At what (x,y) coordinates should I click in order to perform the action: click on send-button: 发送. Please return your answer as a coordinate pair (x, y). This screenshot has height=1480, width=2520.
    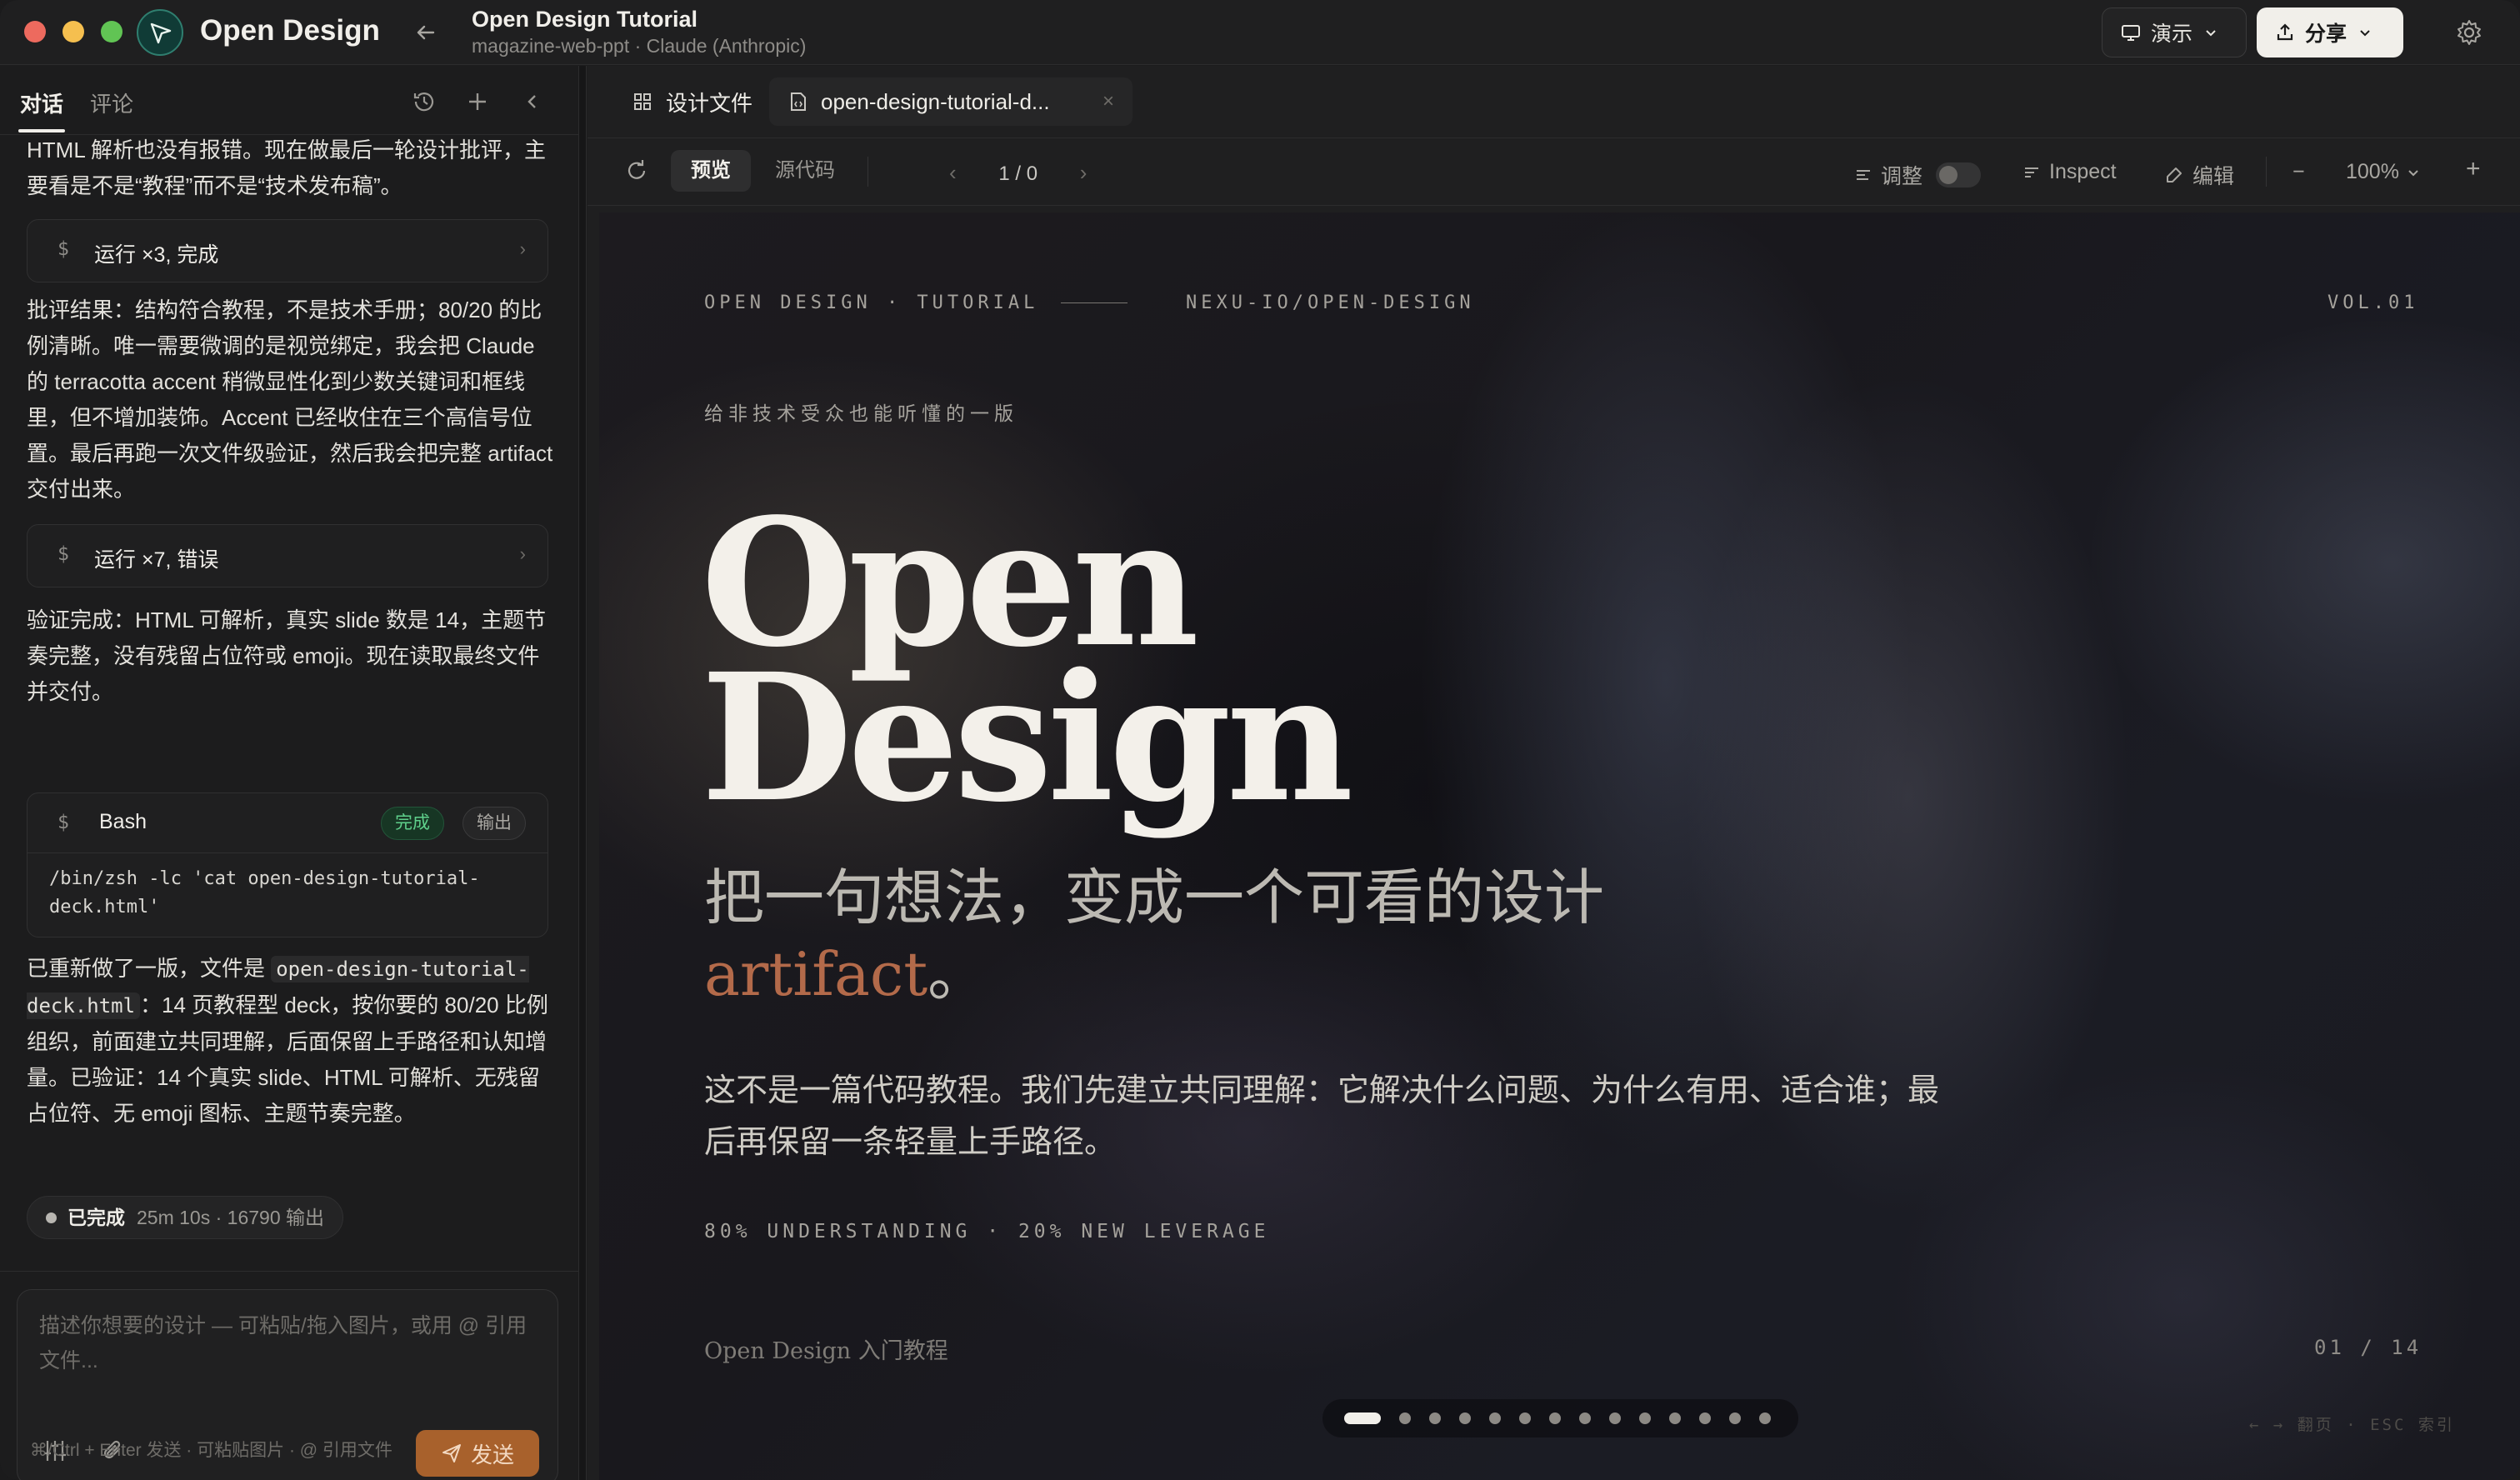
    Looking at the image, I should click on (477, 1453).